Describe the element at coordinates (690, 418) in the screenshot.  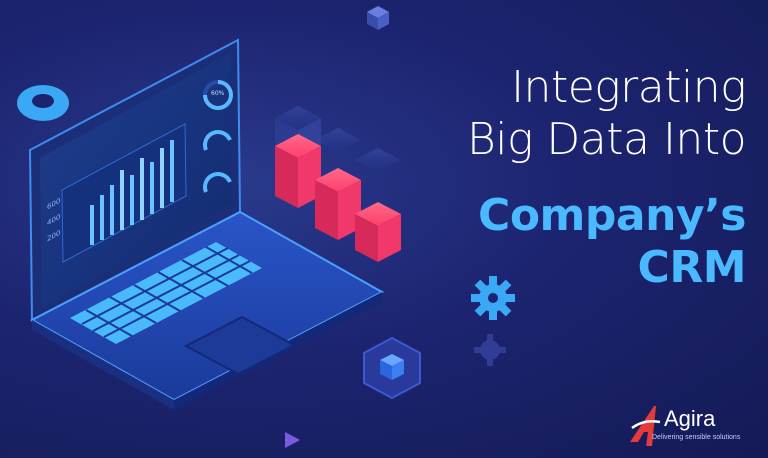
I see `brand-name: Agira` at that location.